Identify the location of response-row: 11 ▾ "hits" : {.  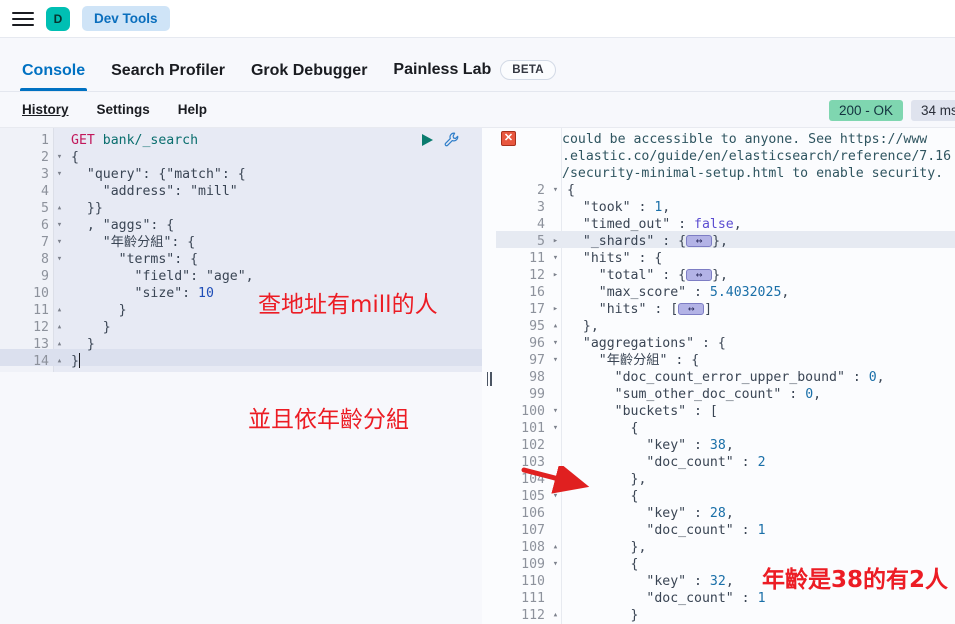
(725, 258).